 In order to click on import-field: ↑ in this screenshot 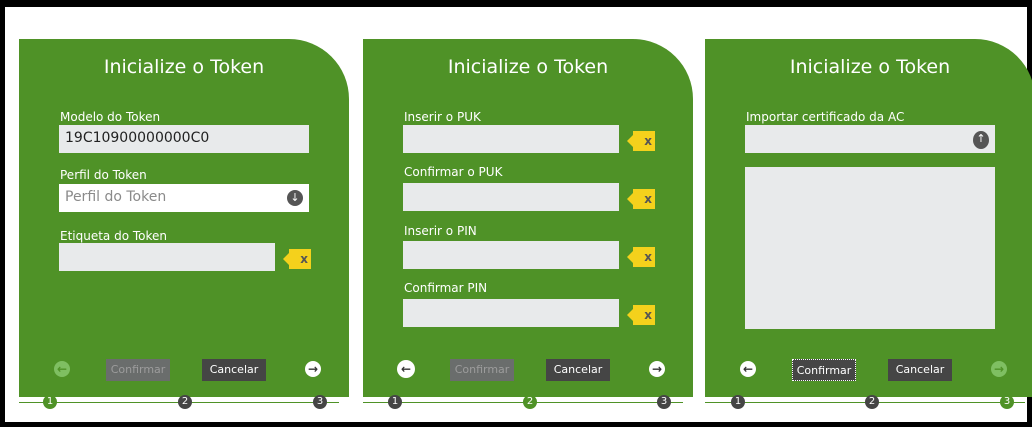, I will do `click(870, 139)`.